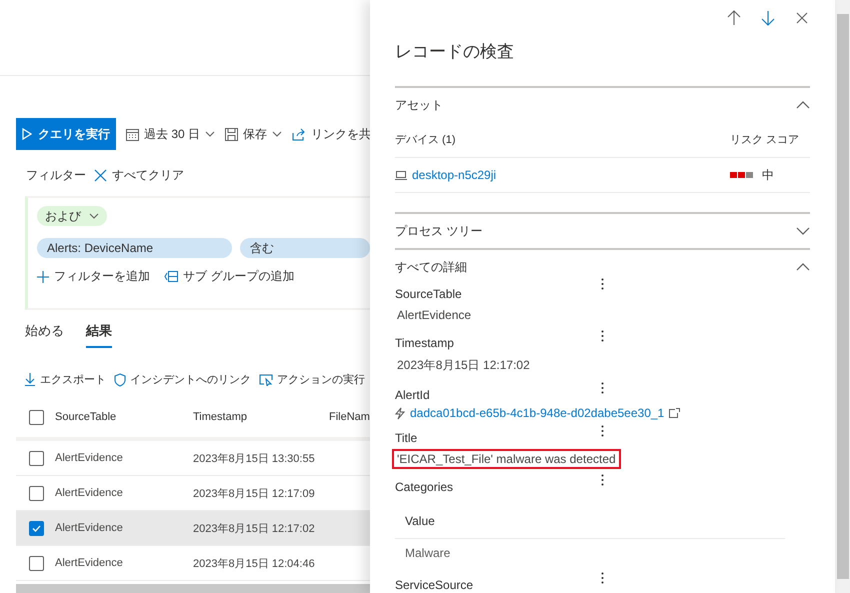  I want to click on section-header: すべての詳細, so click(602, 266).